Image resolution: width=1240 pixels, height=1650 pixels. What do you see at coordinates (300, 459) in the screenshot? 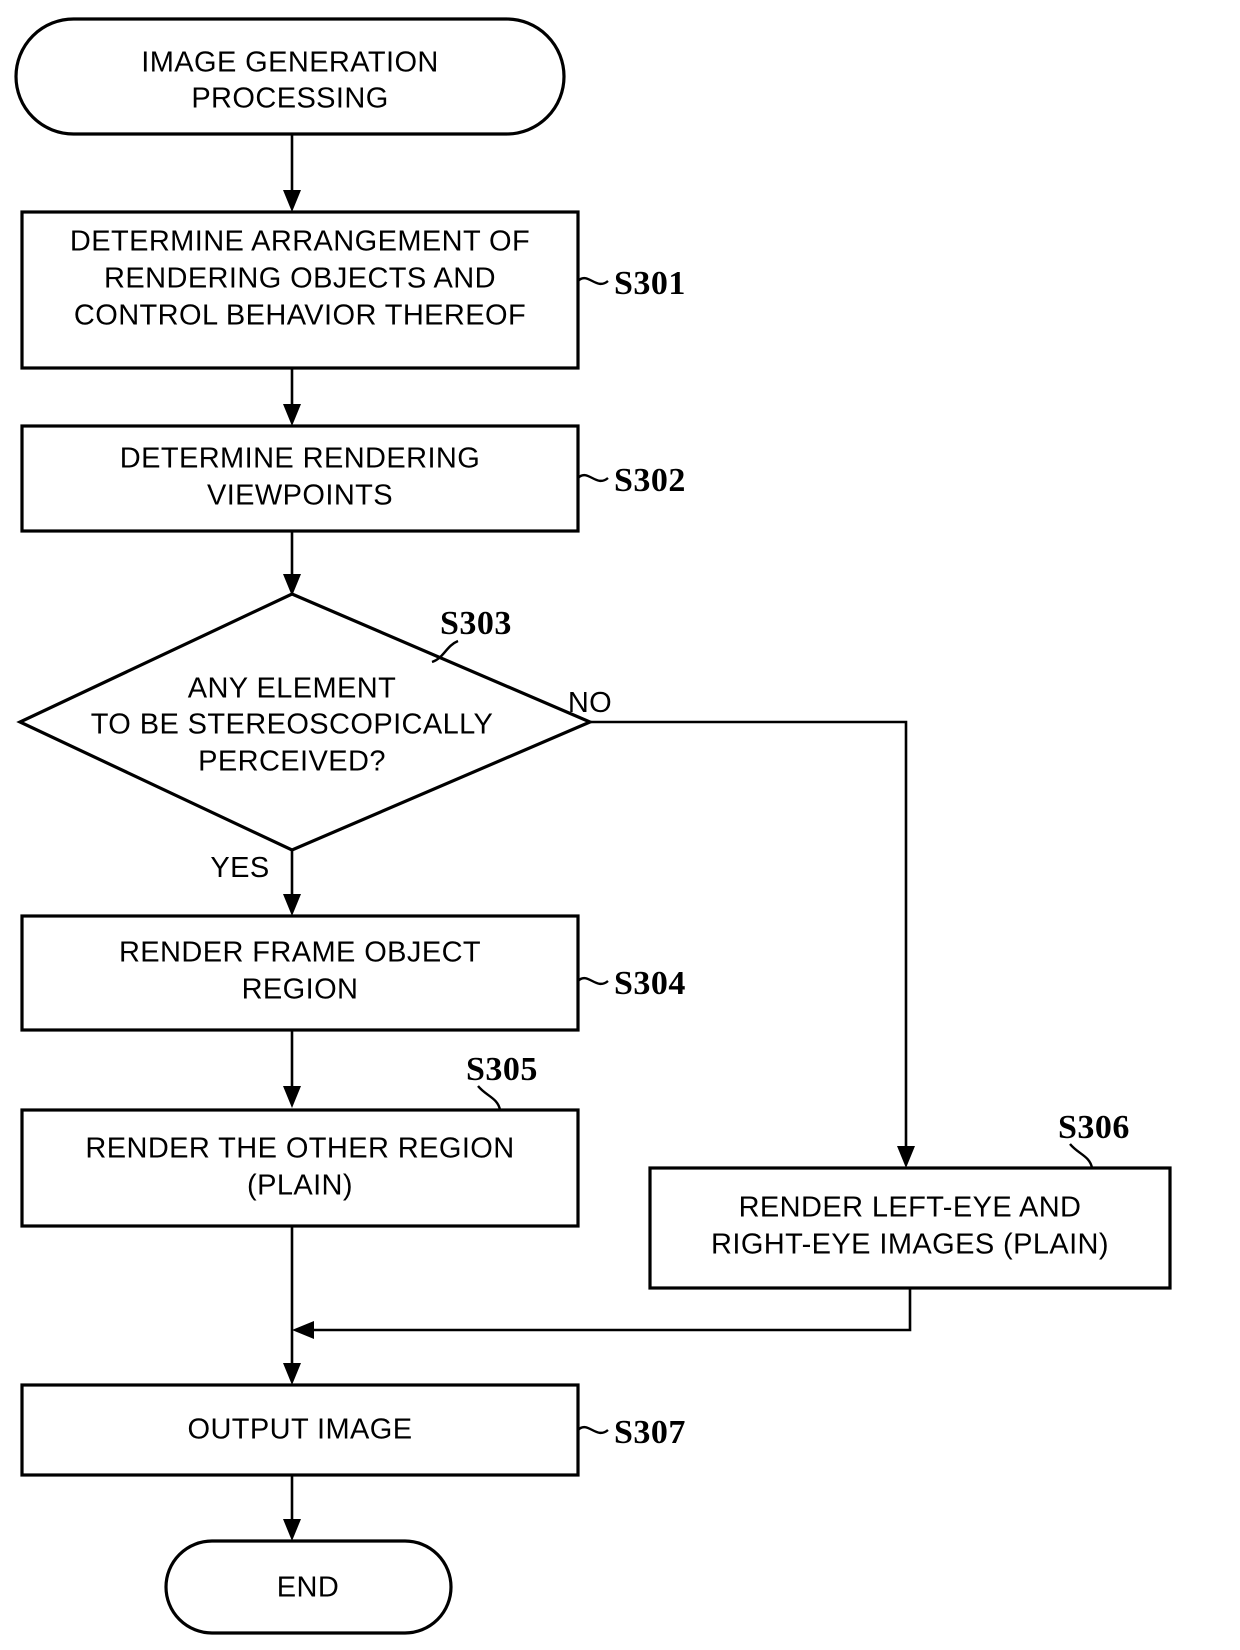
I see `s302-label-line1: DETERMINE RENDERING` at bounding box center [300, 459].